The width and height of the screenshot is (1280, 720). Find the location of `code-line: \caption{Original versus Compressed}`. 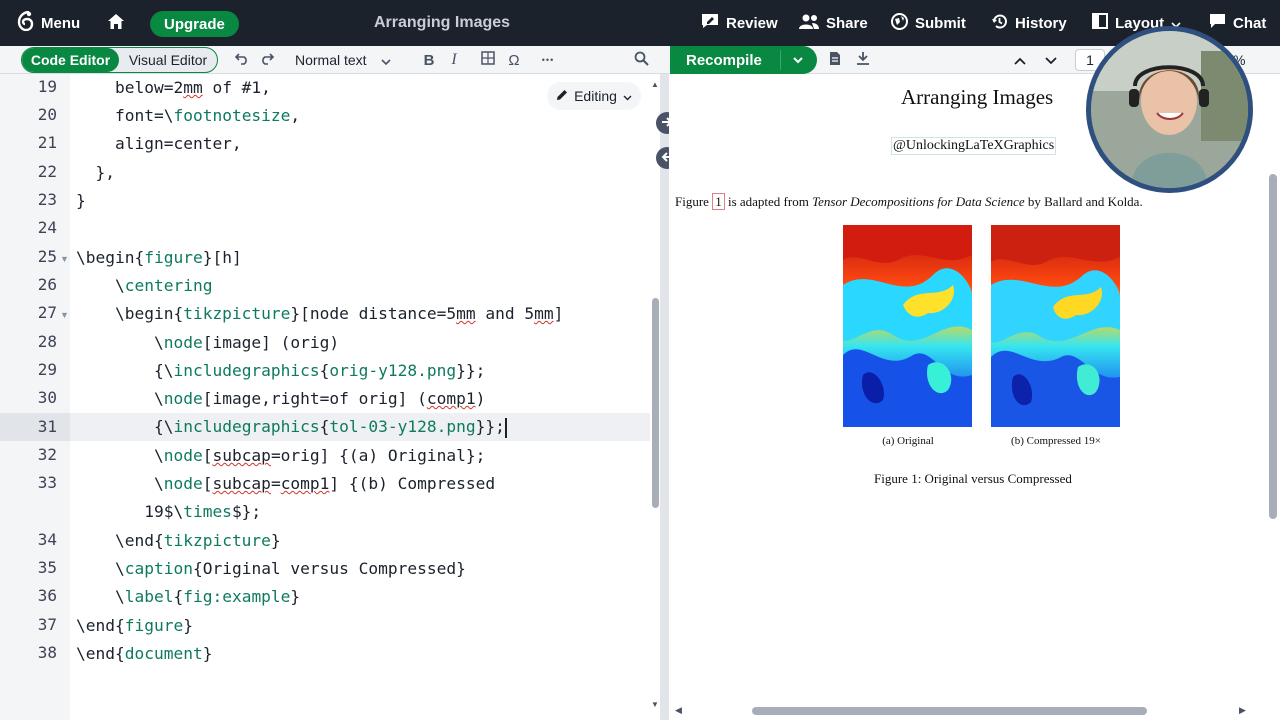

code-line: \caption{Original versus Compressed} is located at coordinates (363, 569).